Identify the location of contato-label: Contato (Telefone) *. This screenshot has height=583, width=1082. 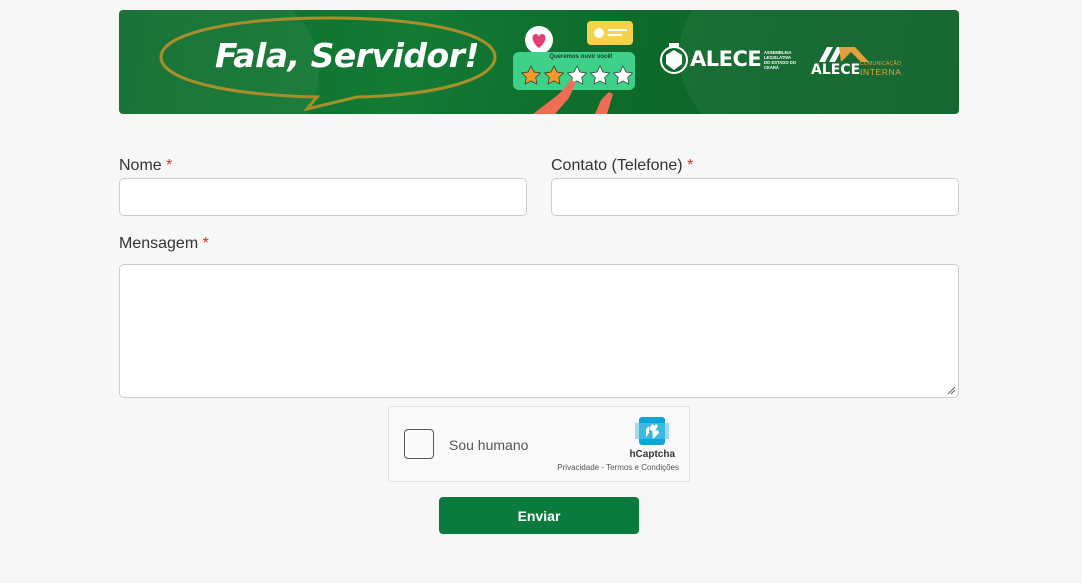
(622, 166).